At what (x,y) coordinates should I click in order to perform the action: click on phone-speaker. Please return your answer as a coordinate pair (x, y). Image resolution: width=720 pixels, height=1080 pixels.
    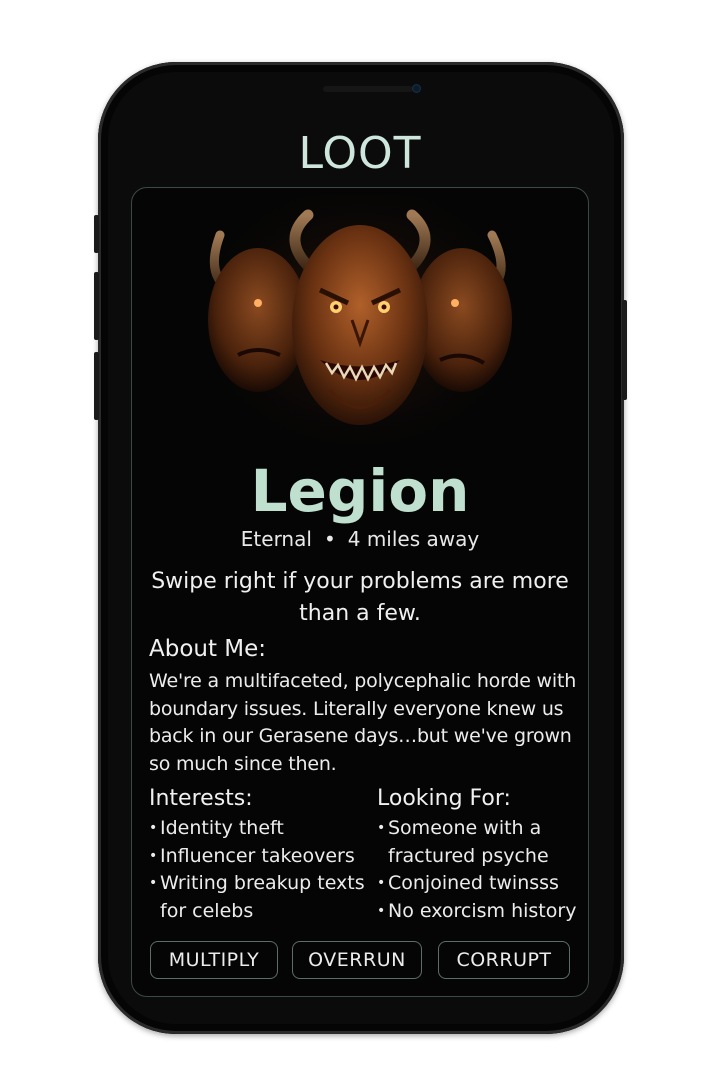
    Looking at the image, I should click on (368, 89).